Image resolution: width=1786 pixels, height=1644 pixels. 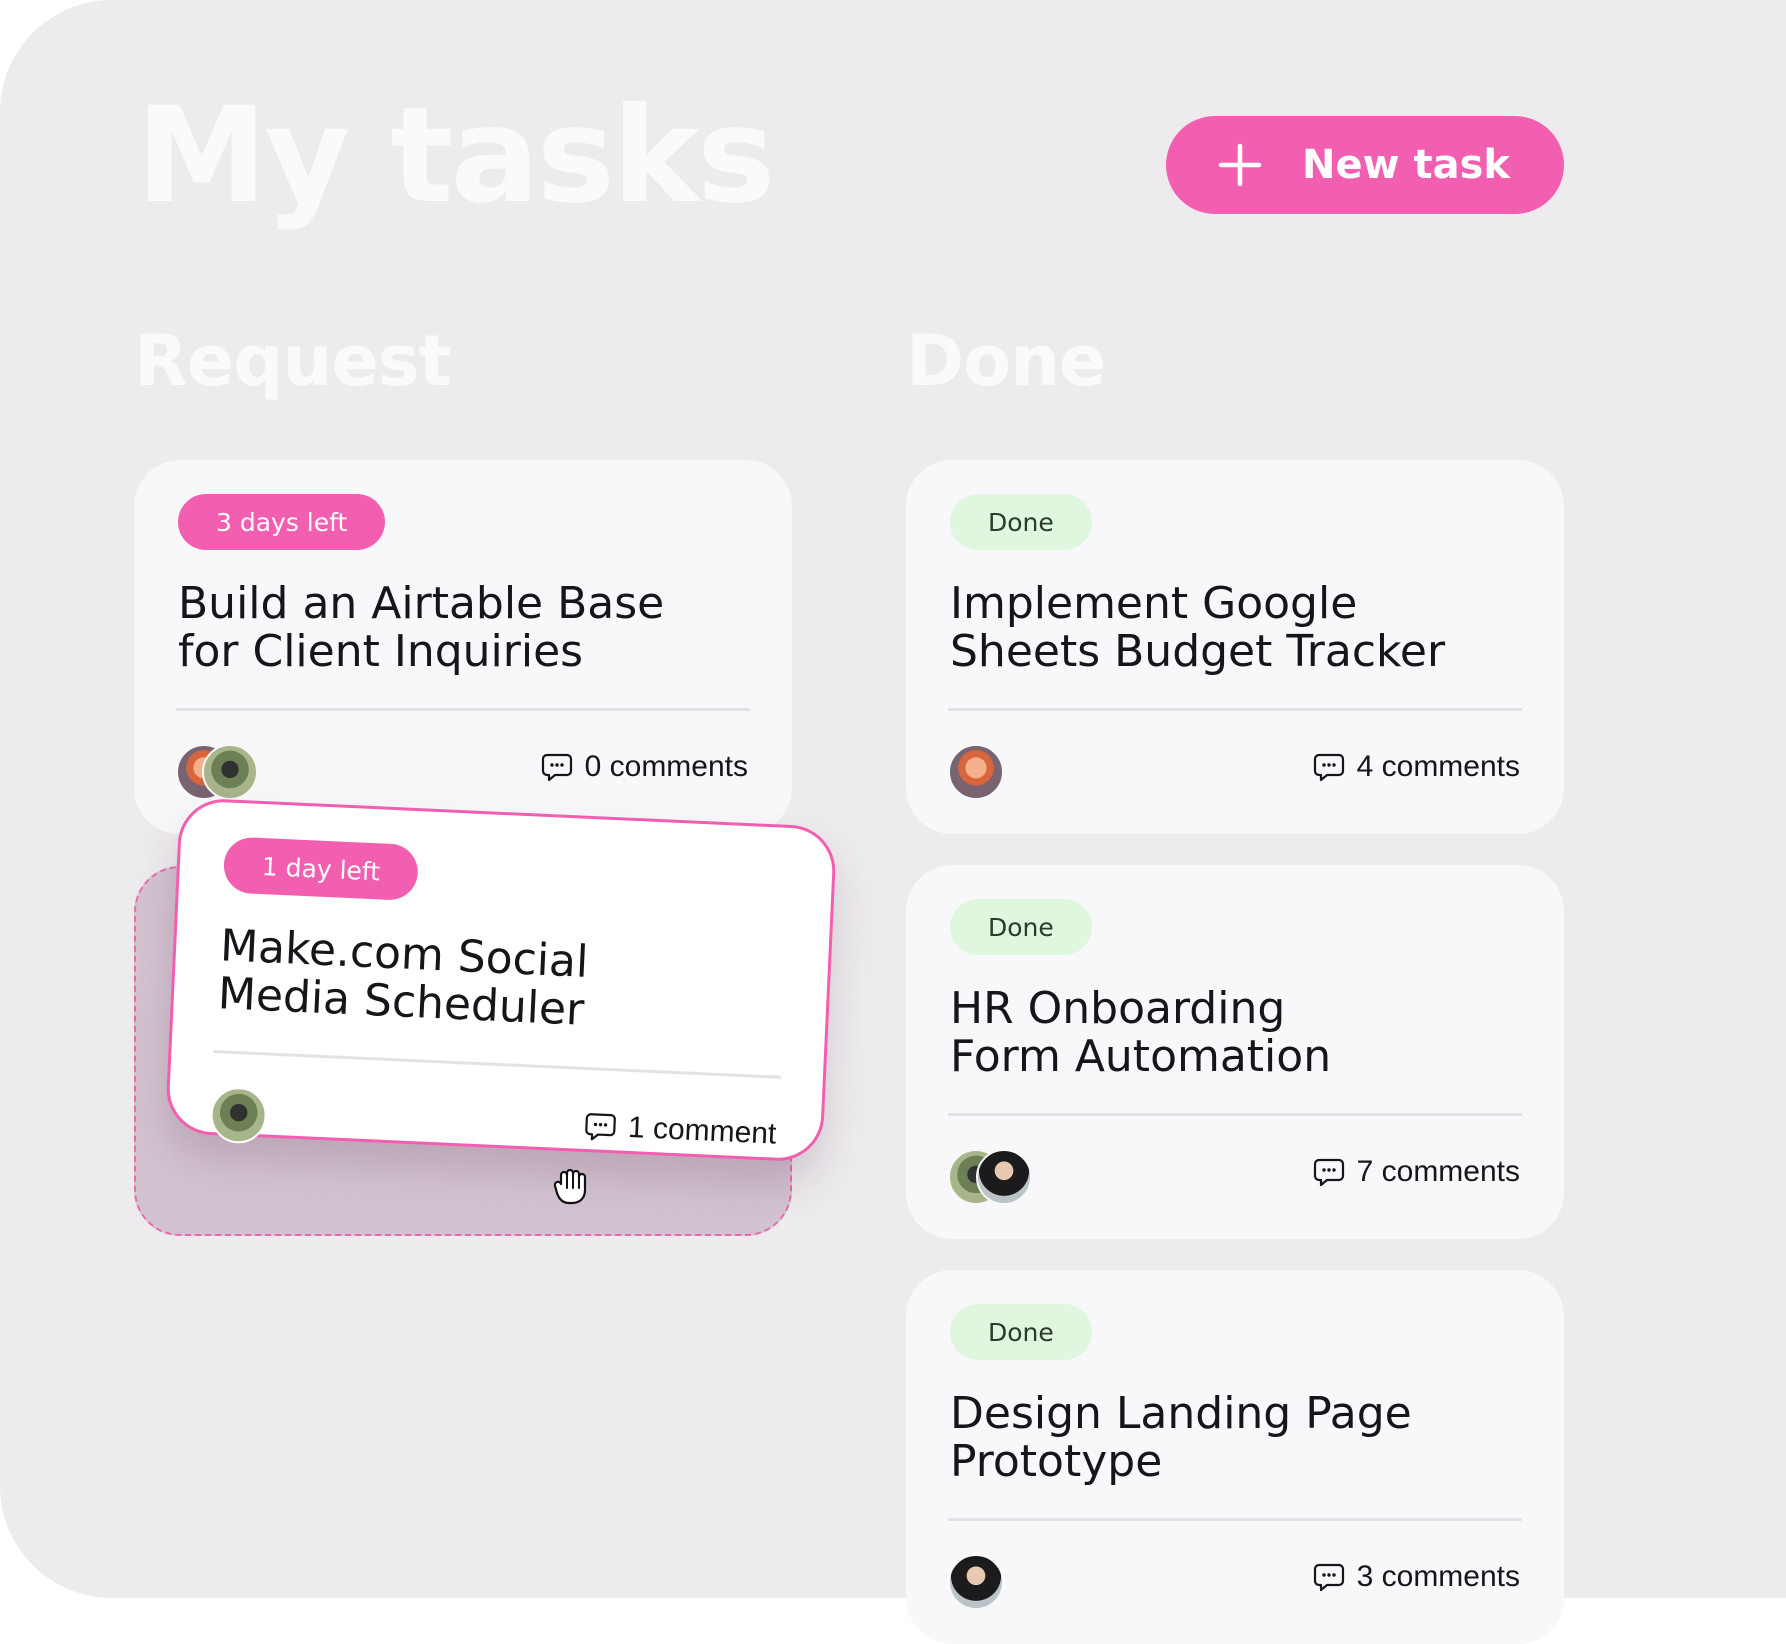 I want to click on comments-count: 7 comments, so click(x=1438, y=1171).